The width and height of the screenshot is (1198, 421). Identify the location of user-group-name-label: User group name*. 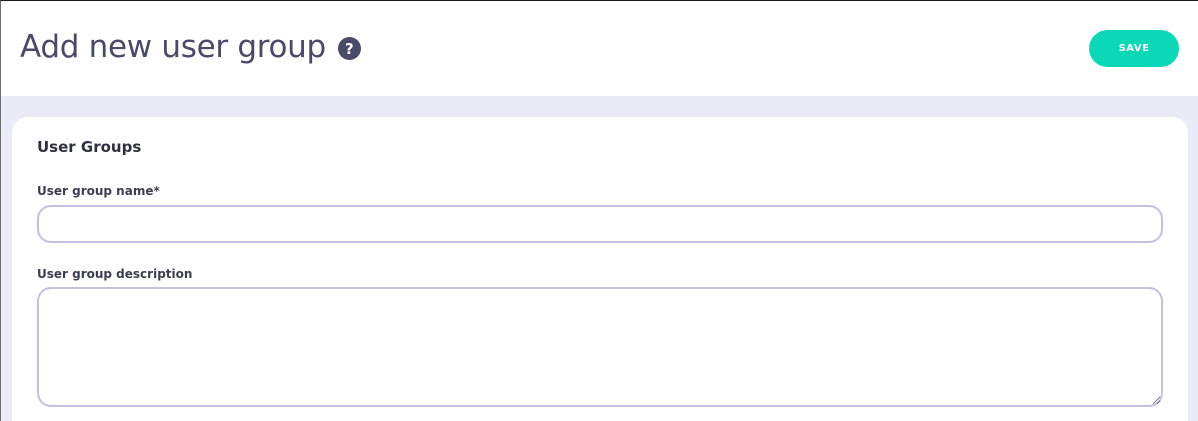
(98, 191).